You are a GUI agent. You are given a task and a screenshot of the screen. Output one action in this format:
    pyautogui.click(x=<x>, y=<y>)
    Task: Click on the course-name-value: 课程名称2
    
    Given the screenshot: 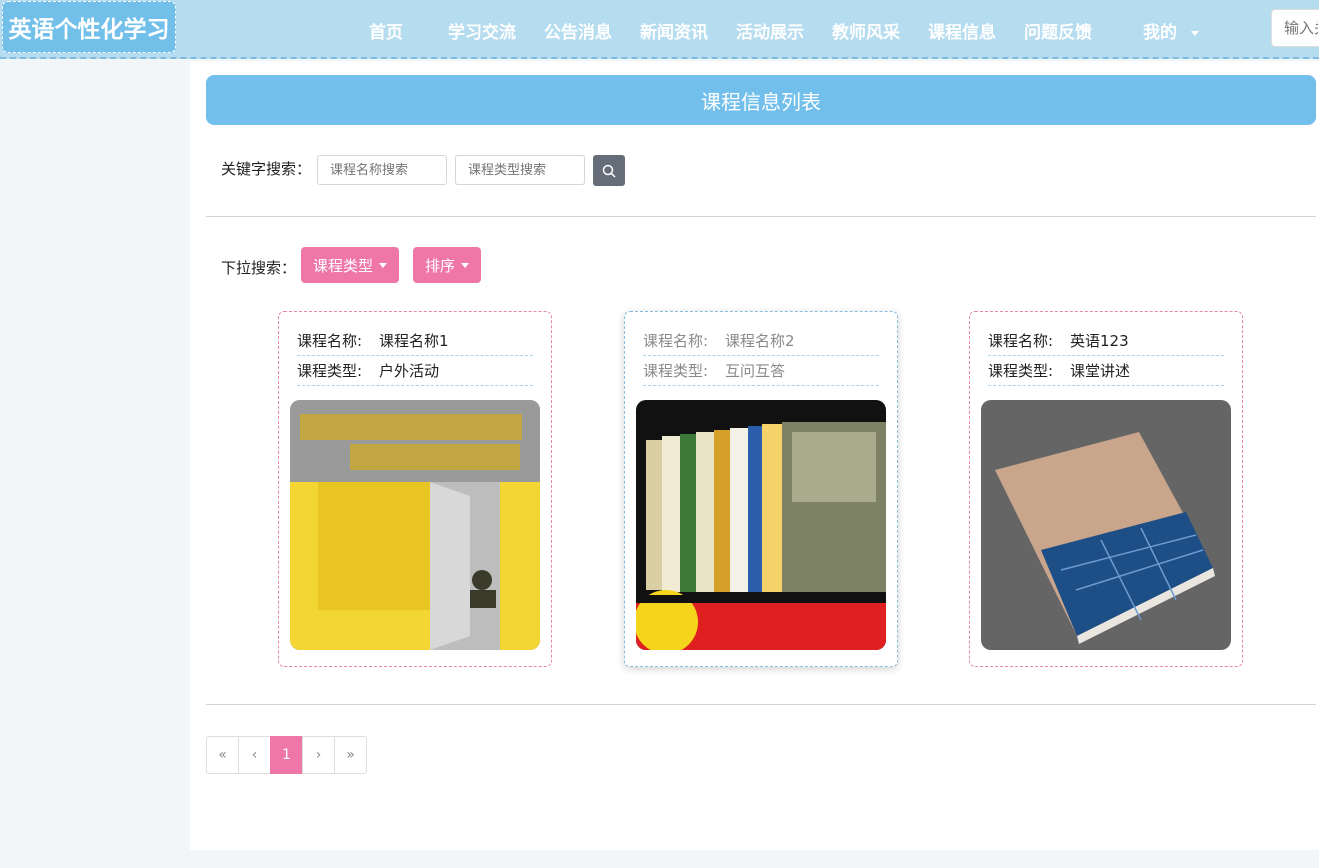 What is the action you would take?
    pyautogui.click(x=760, y=341)
    